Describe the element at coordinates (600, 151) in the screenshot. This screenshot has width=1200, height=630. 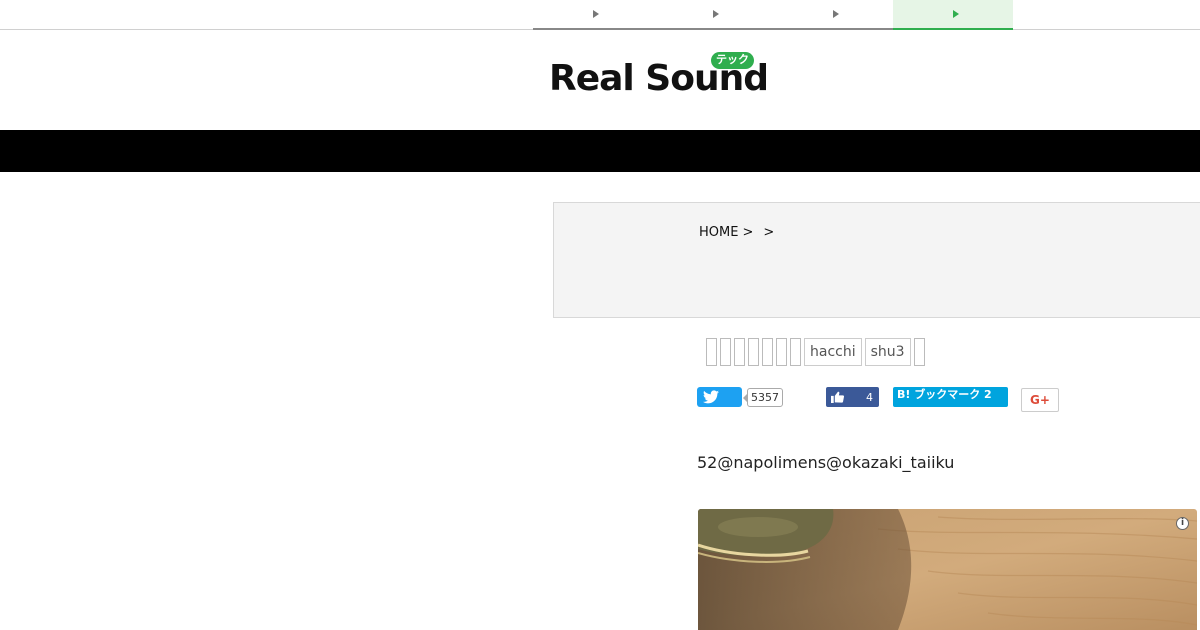
I see `main-nav-bar` at that location.